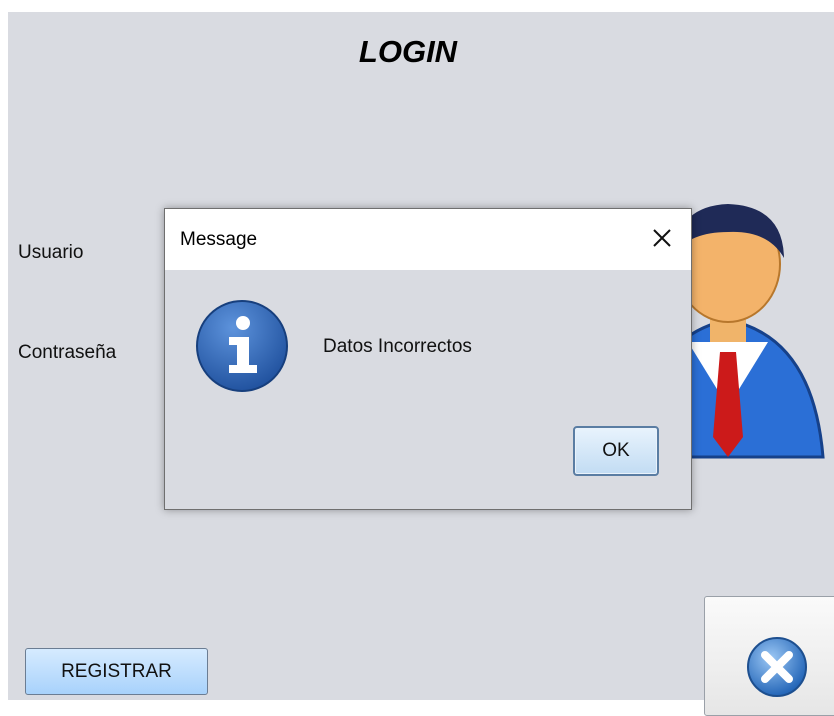 Image resolution: width=834 pixels, height=716 pixels. I want to click on close-icon, so click(662, 238).